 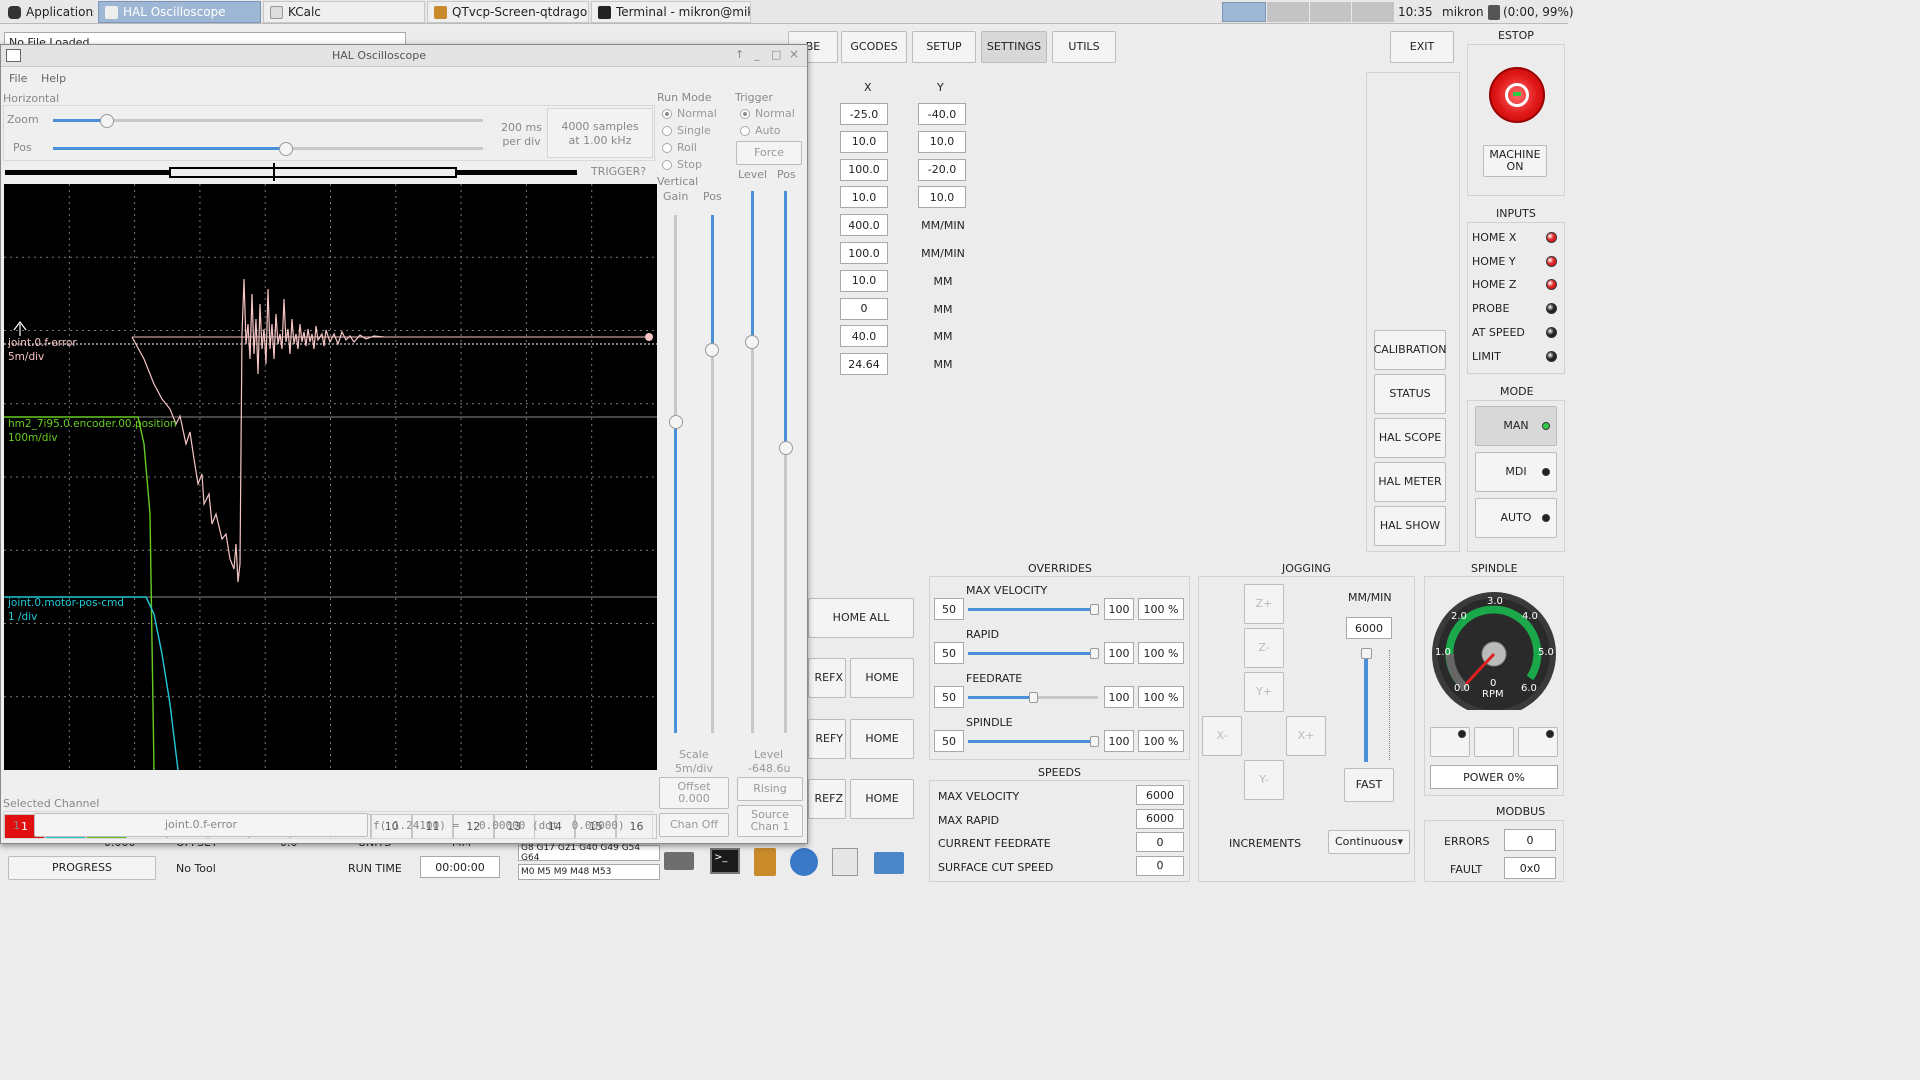 I want to click on rising-button: Rising, so click(x=770, y=789).